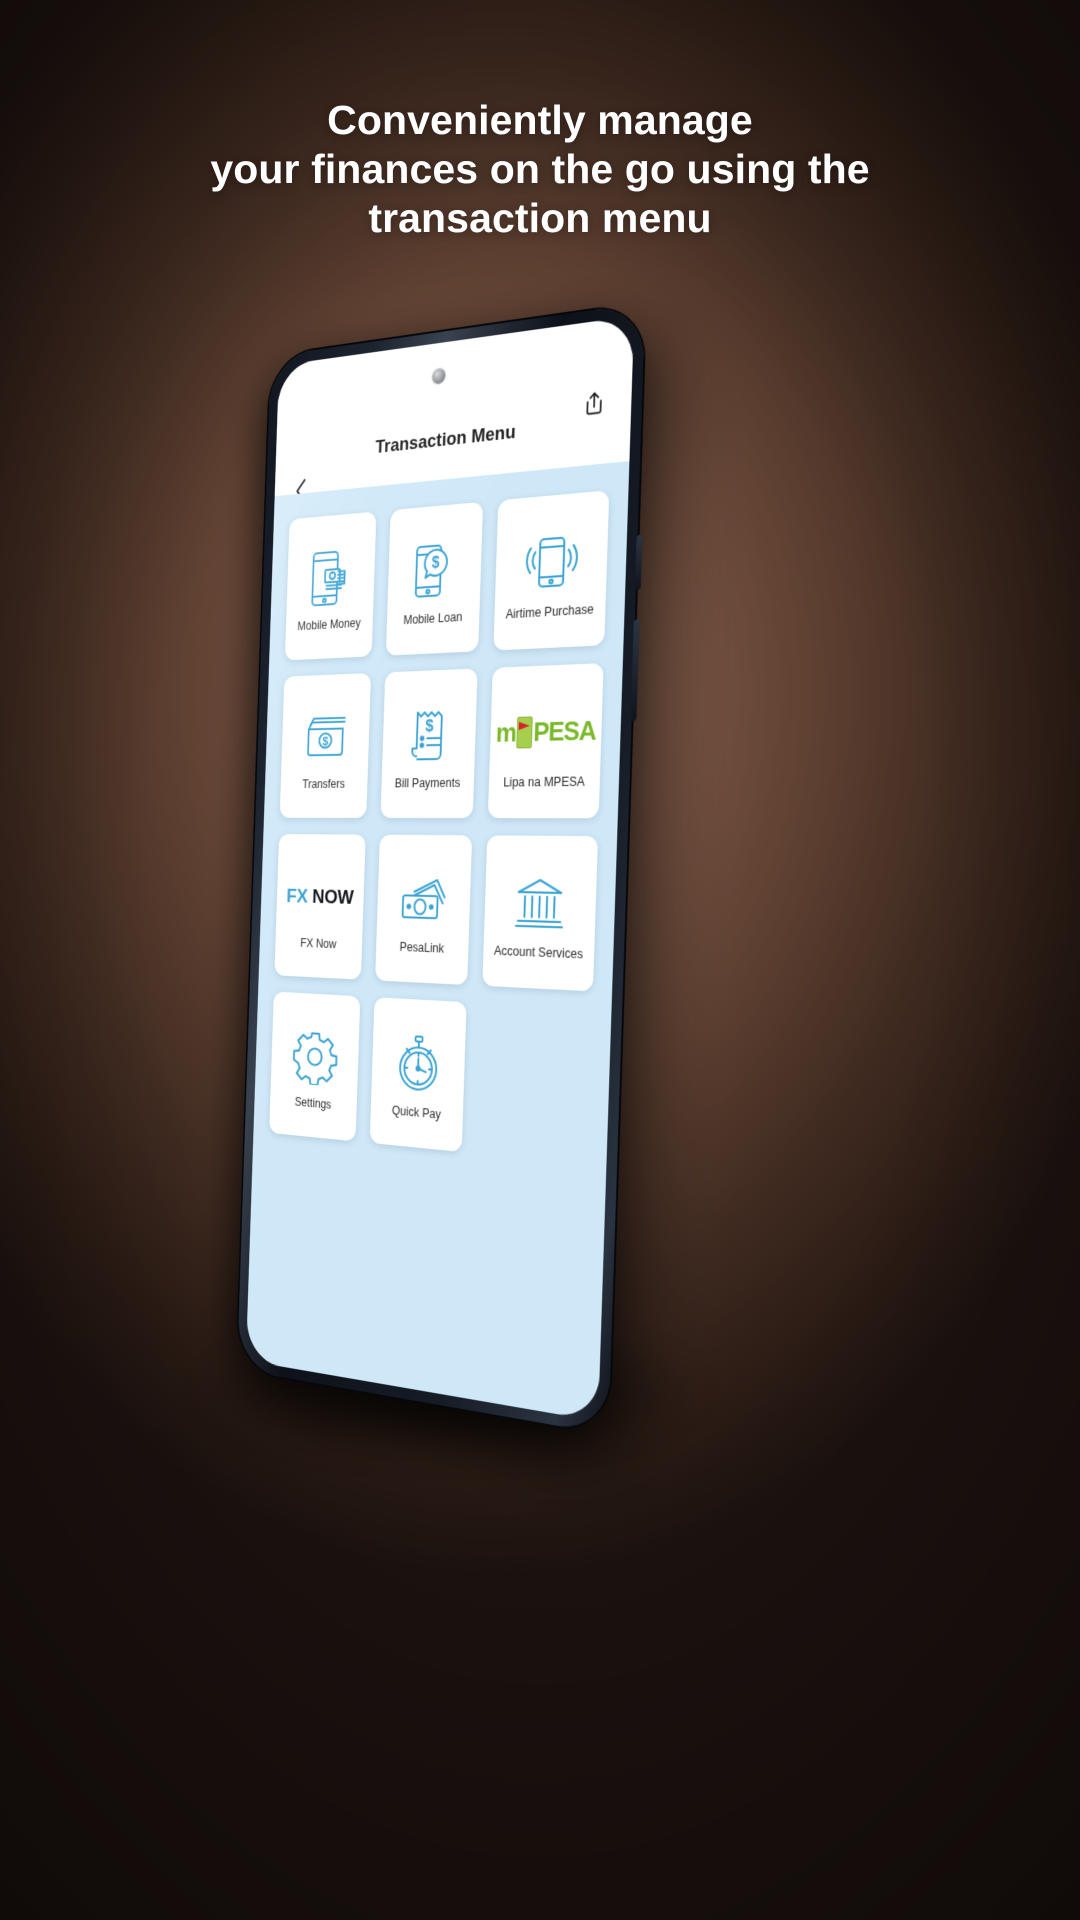  I want to click on tile-label: Airtime Purchase, so click(549, 611).